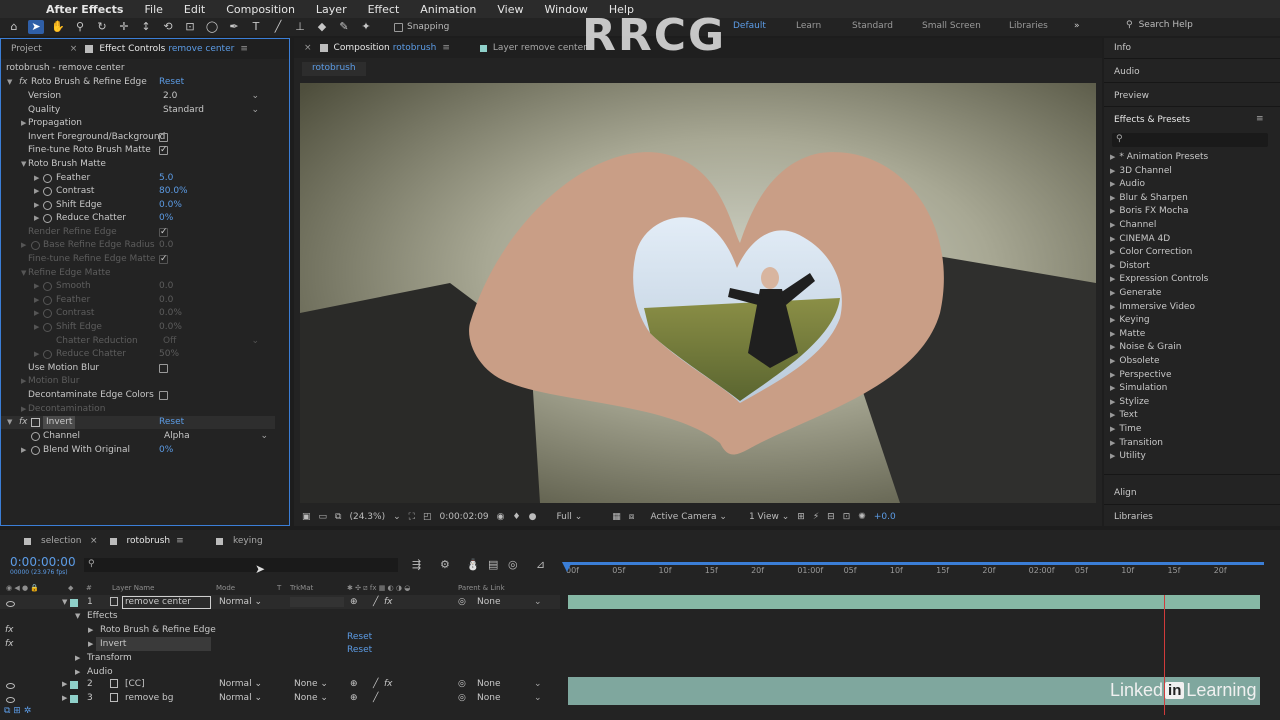 This screenshot has width=1280, height=720. What do you see at coordinates (1130, 320) in the screenshot?
I see `effects-category: ▶ Keying` at bounding box center [1130, 320].